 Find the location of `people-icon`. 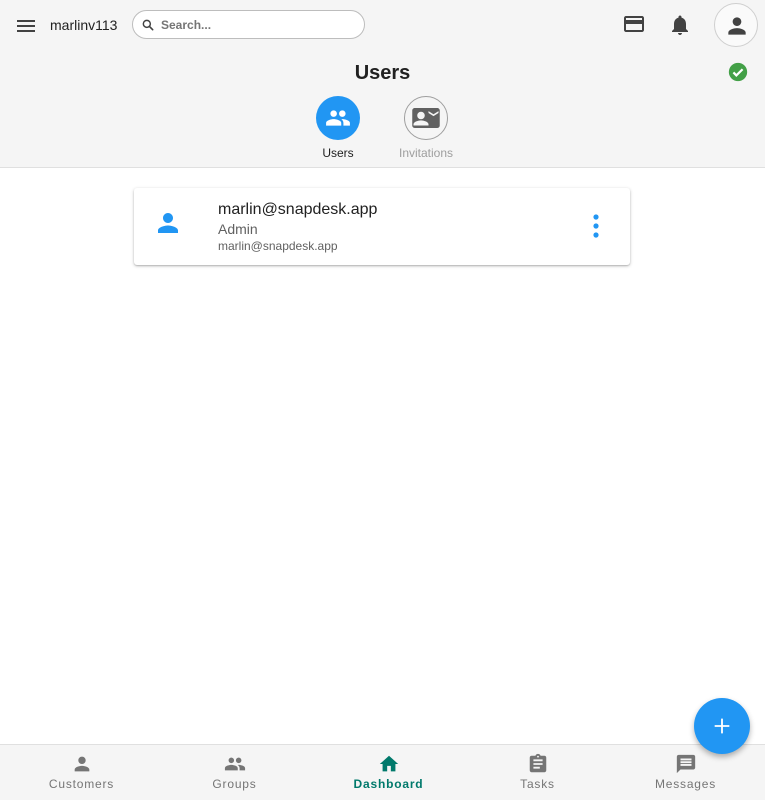

people-icon is located at coordinates (338, 118).